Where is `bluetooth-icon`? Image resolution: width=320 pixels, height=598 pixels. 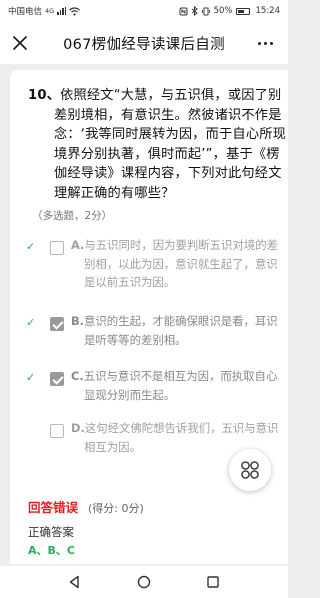 bluetooth-icon is located at coordinates (194, 11).